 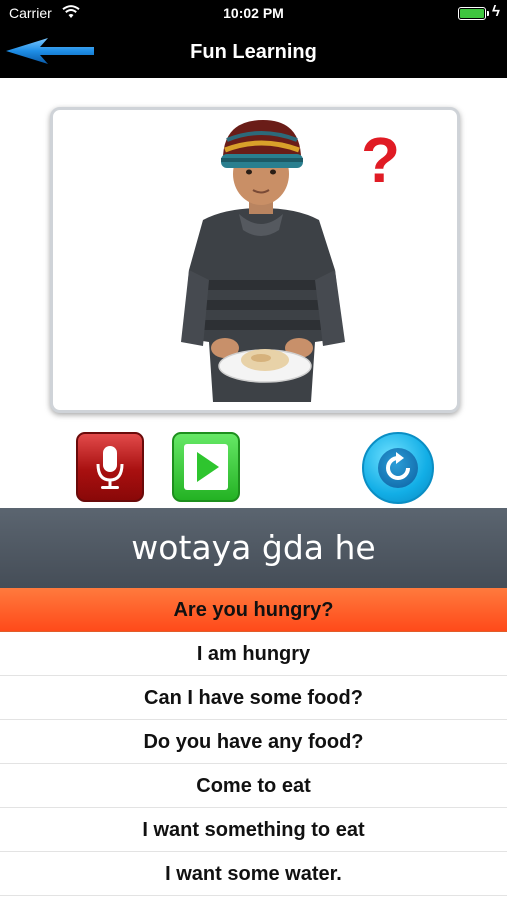 I want to click on record-button, so click(x=110, y=467).